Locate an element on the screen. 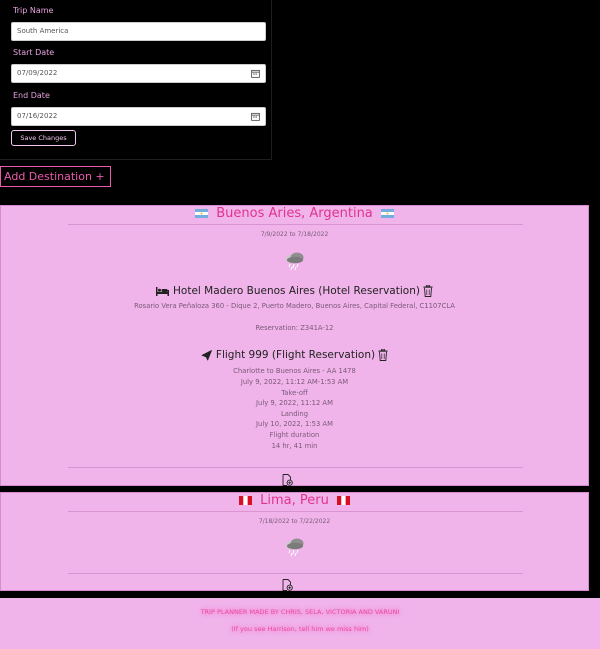  flight-name: Flight 999 (Flight Reservation) is located at coordinates (295, 355).